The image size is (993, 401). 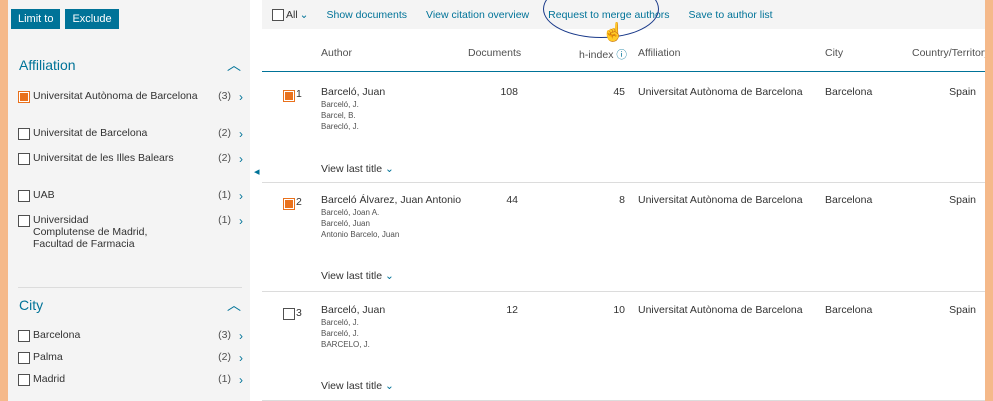 What do you see at coordinates (278, 14) in the screenshot?
I see `select-all-checkbox` at bounding box center [278, 14].